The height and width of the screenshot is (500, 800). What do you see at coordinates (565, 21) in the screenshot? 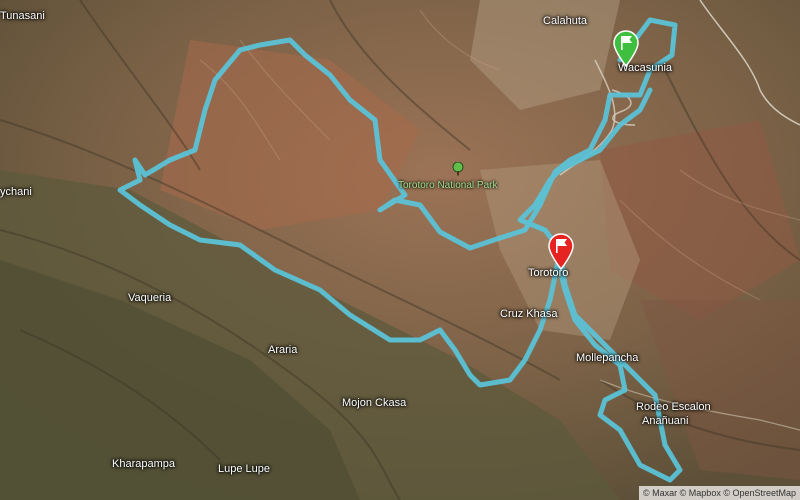
I see `place-label-calahuta: Calahuta` at bounding box center [565, 21].